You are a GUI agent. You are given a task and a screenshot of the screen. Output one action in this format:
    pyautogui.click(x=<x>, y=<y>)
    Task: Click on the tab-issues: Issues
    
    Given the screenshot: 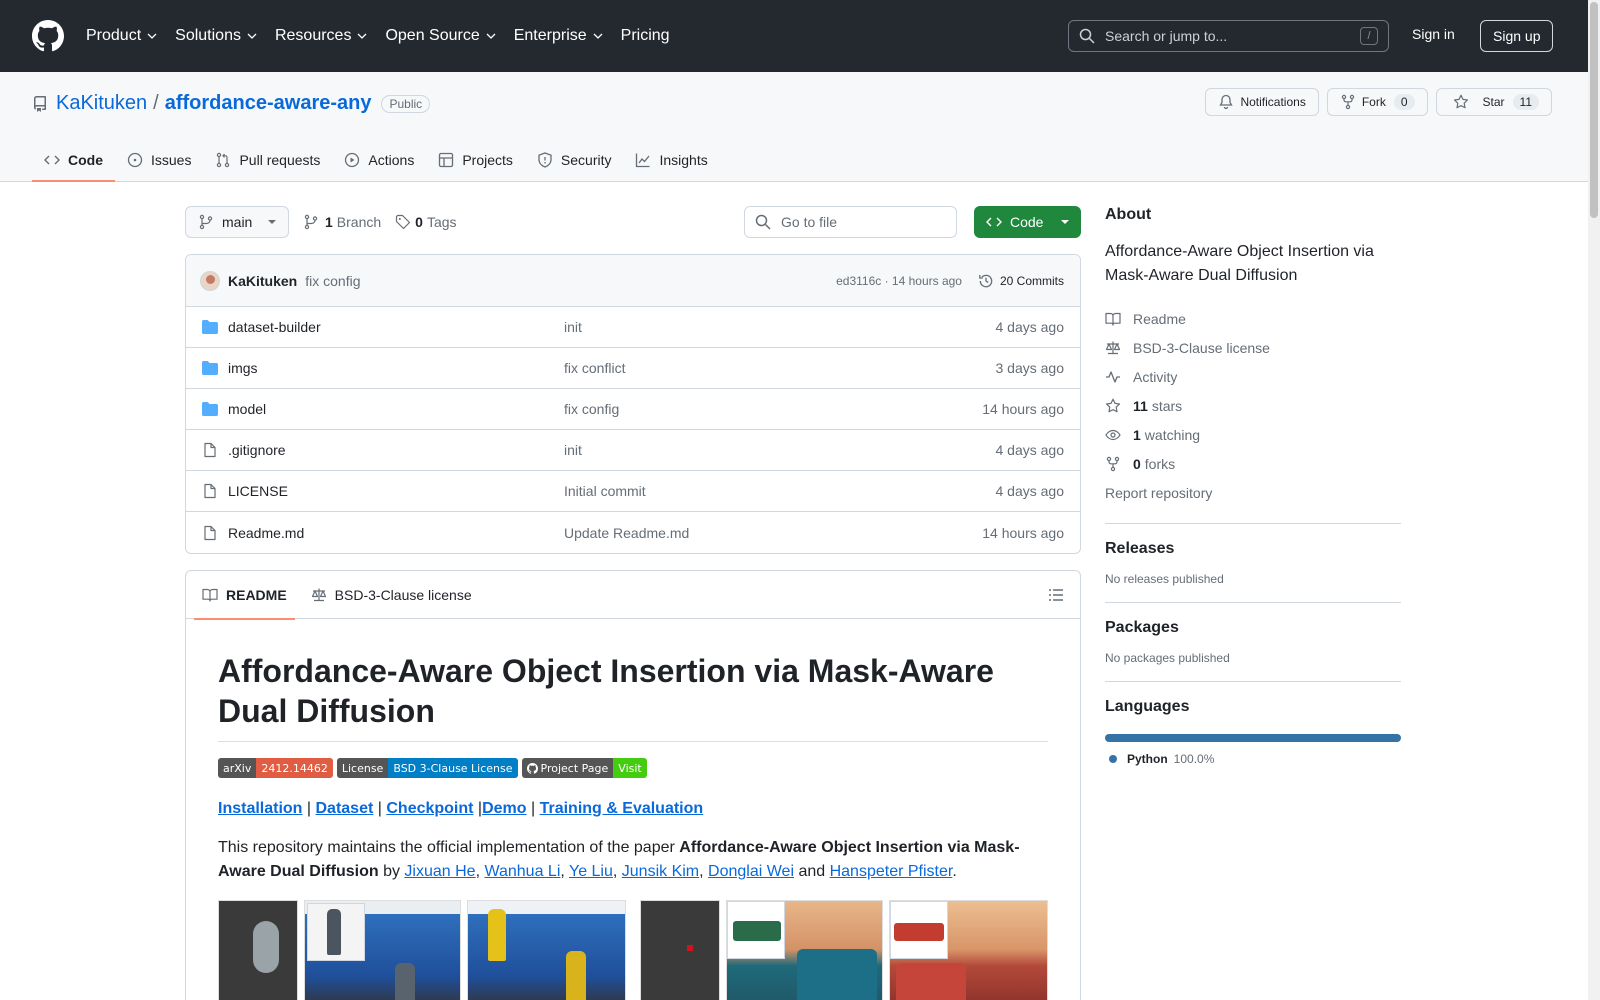 What is the action you would take?
    pyautogui.click(x=159, y=160)
    